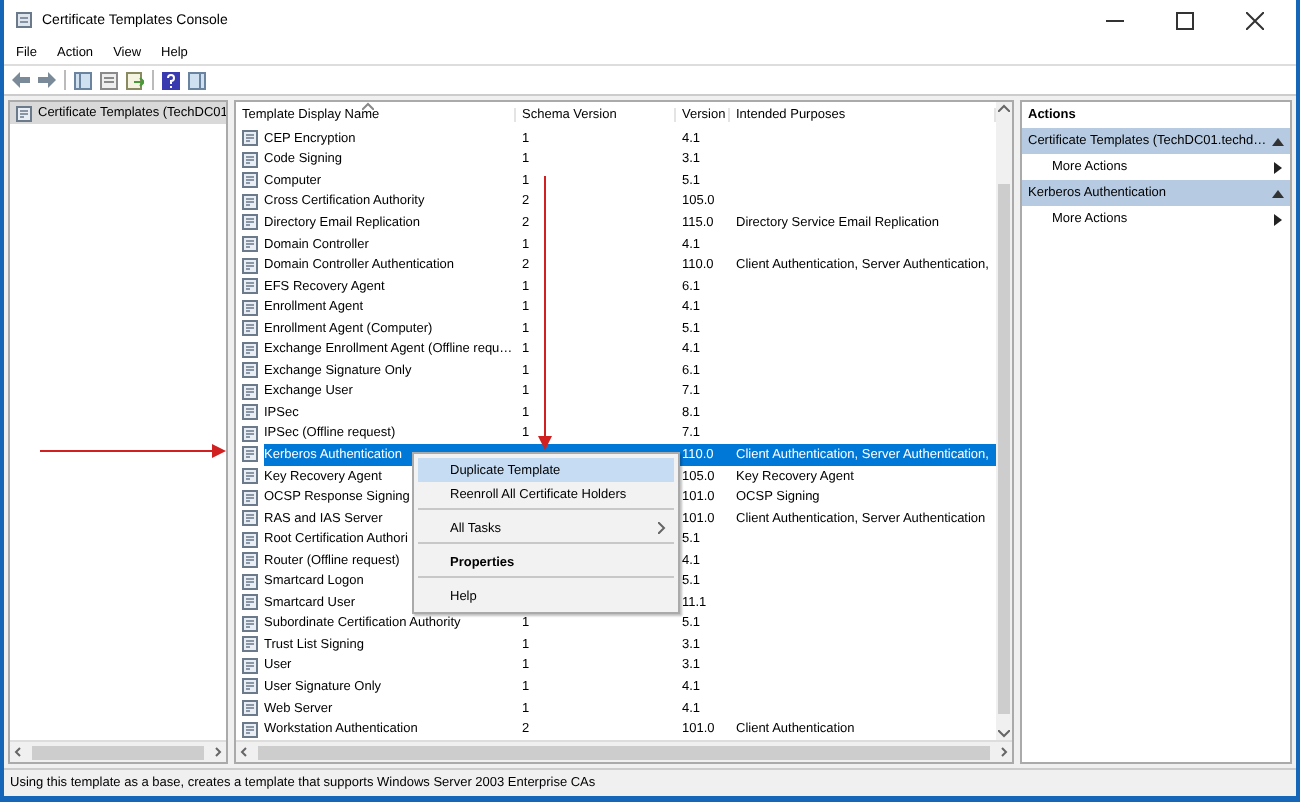 The width and height of the screenshot is (1300, 802). What do you see at coordinates (24, 20) in the screenshot?
I see `console-icon` at bounding box center [24, 20].